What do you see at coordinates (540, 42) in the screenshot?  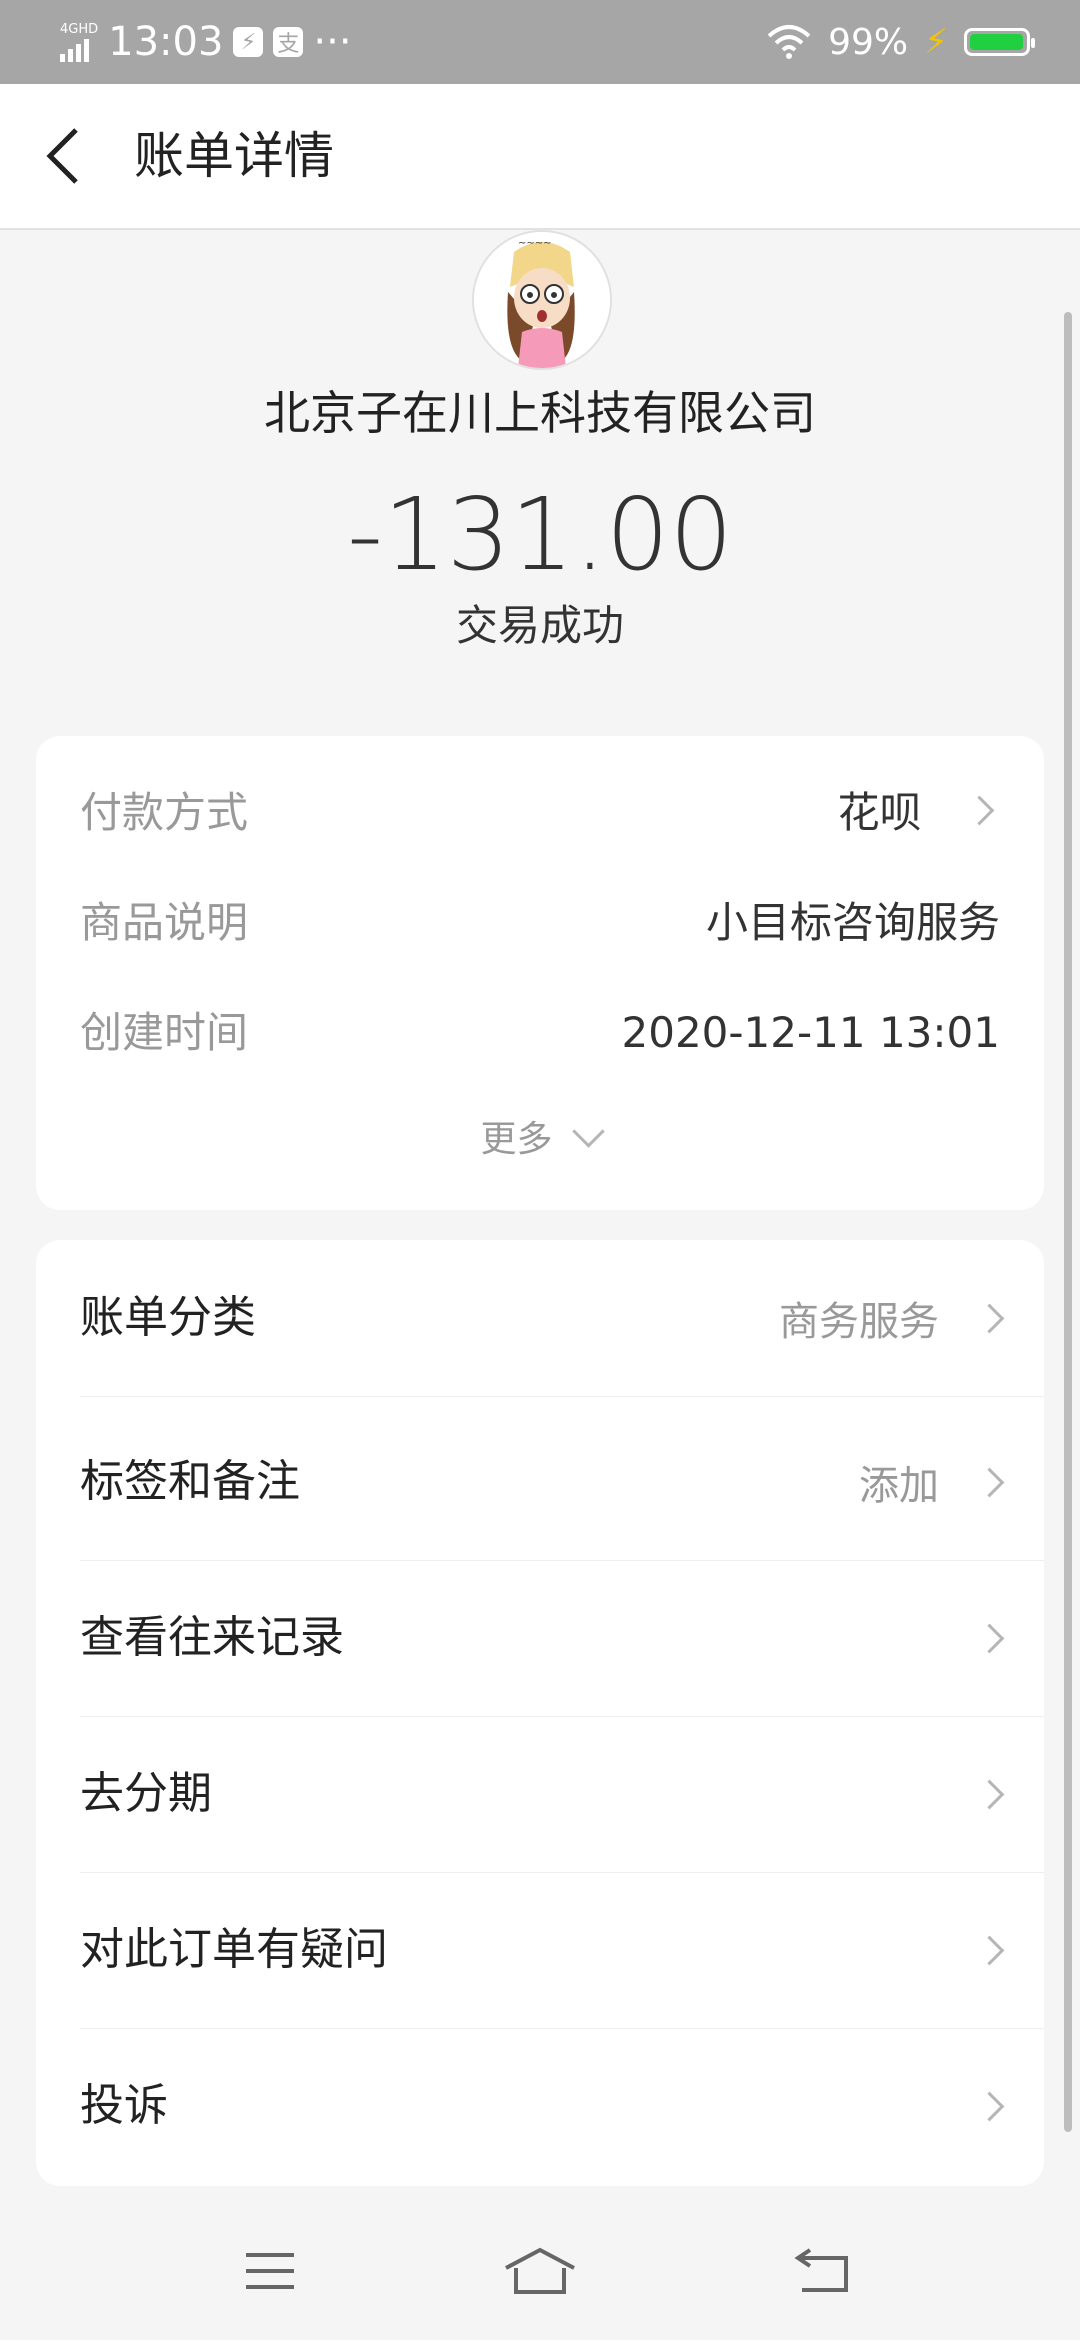 I see `status-bar: 4GHD 13:03 ⚡ 支 ··· 99% ⚡` at bounding box center [540, 42].